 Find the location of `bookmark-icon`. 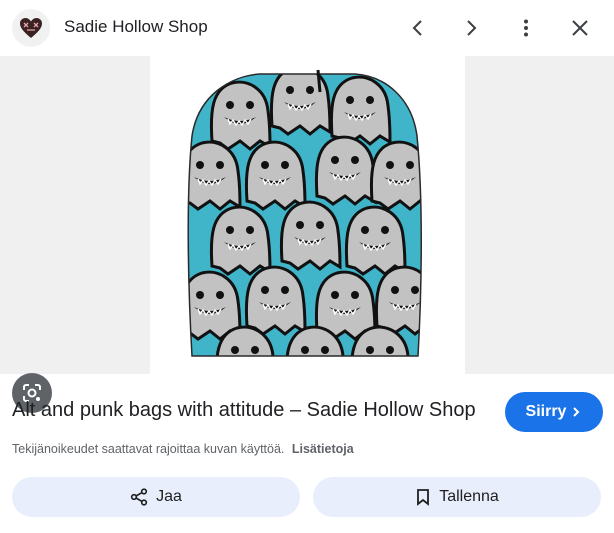

bookmark-icon is located at coordinates (423, 497).